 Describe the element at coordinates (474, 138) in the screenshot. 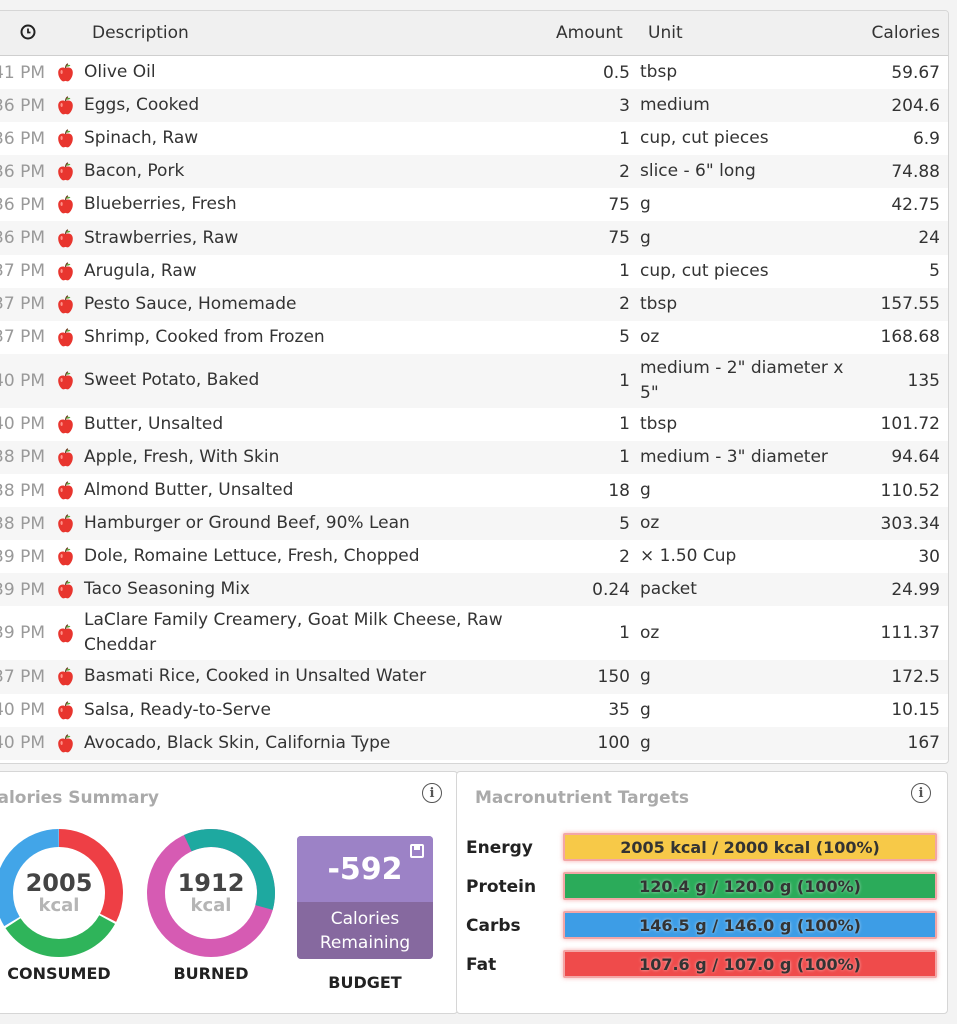

I see `table-row: 36 PM Spinach, Raw 1 cup, cut pieces 6.9` at that location.